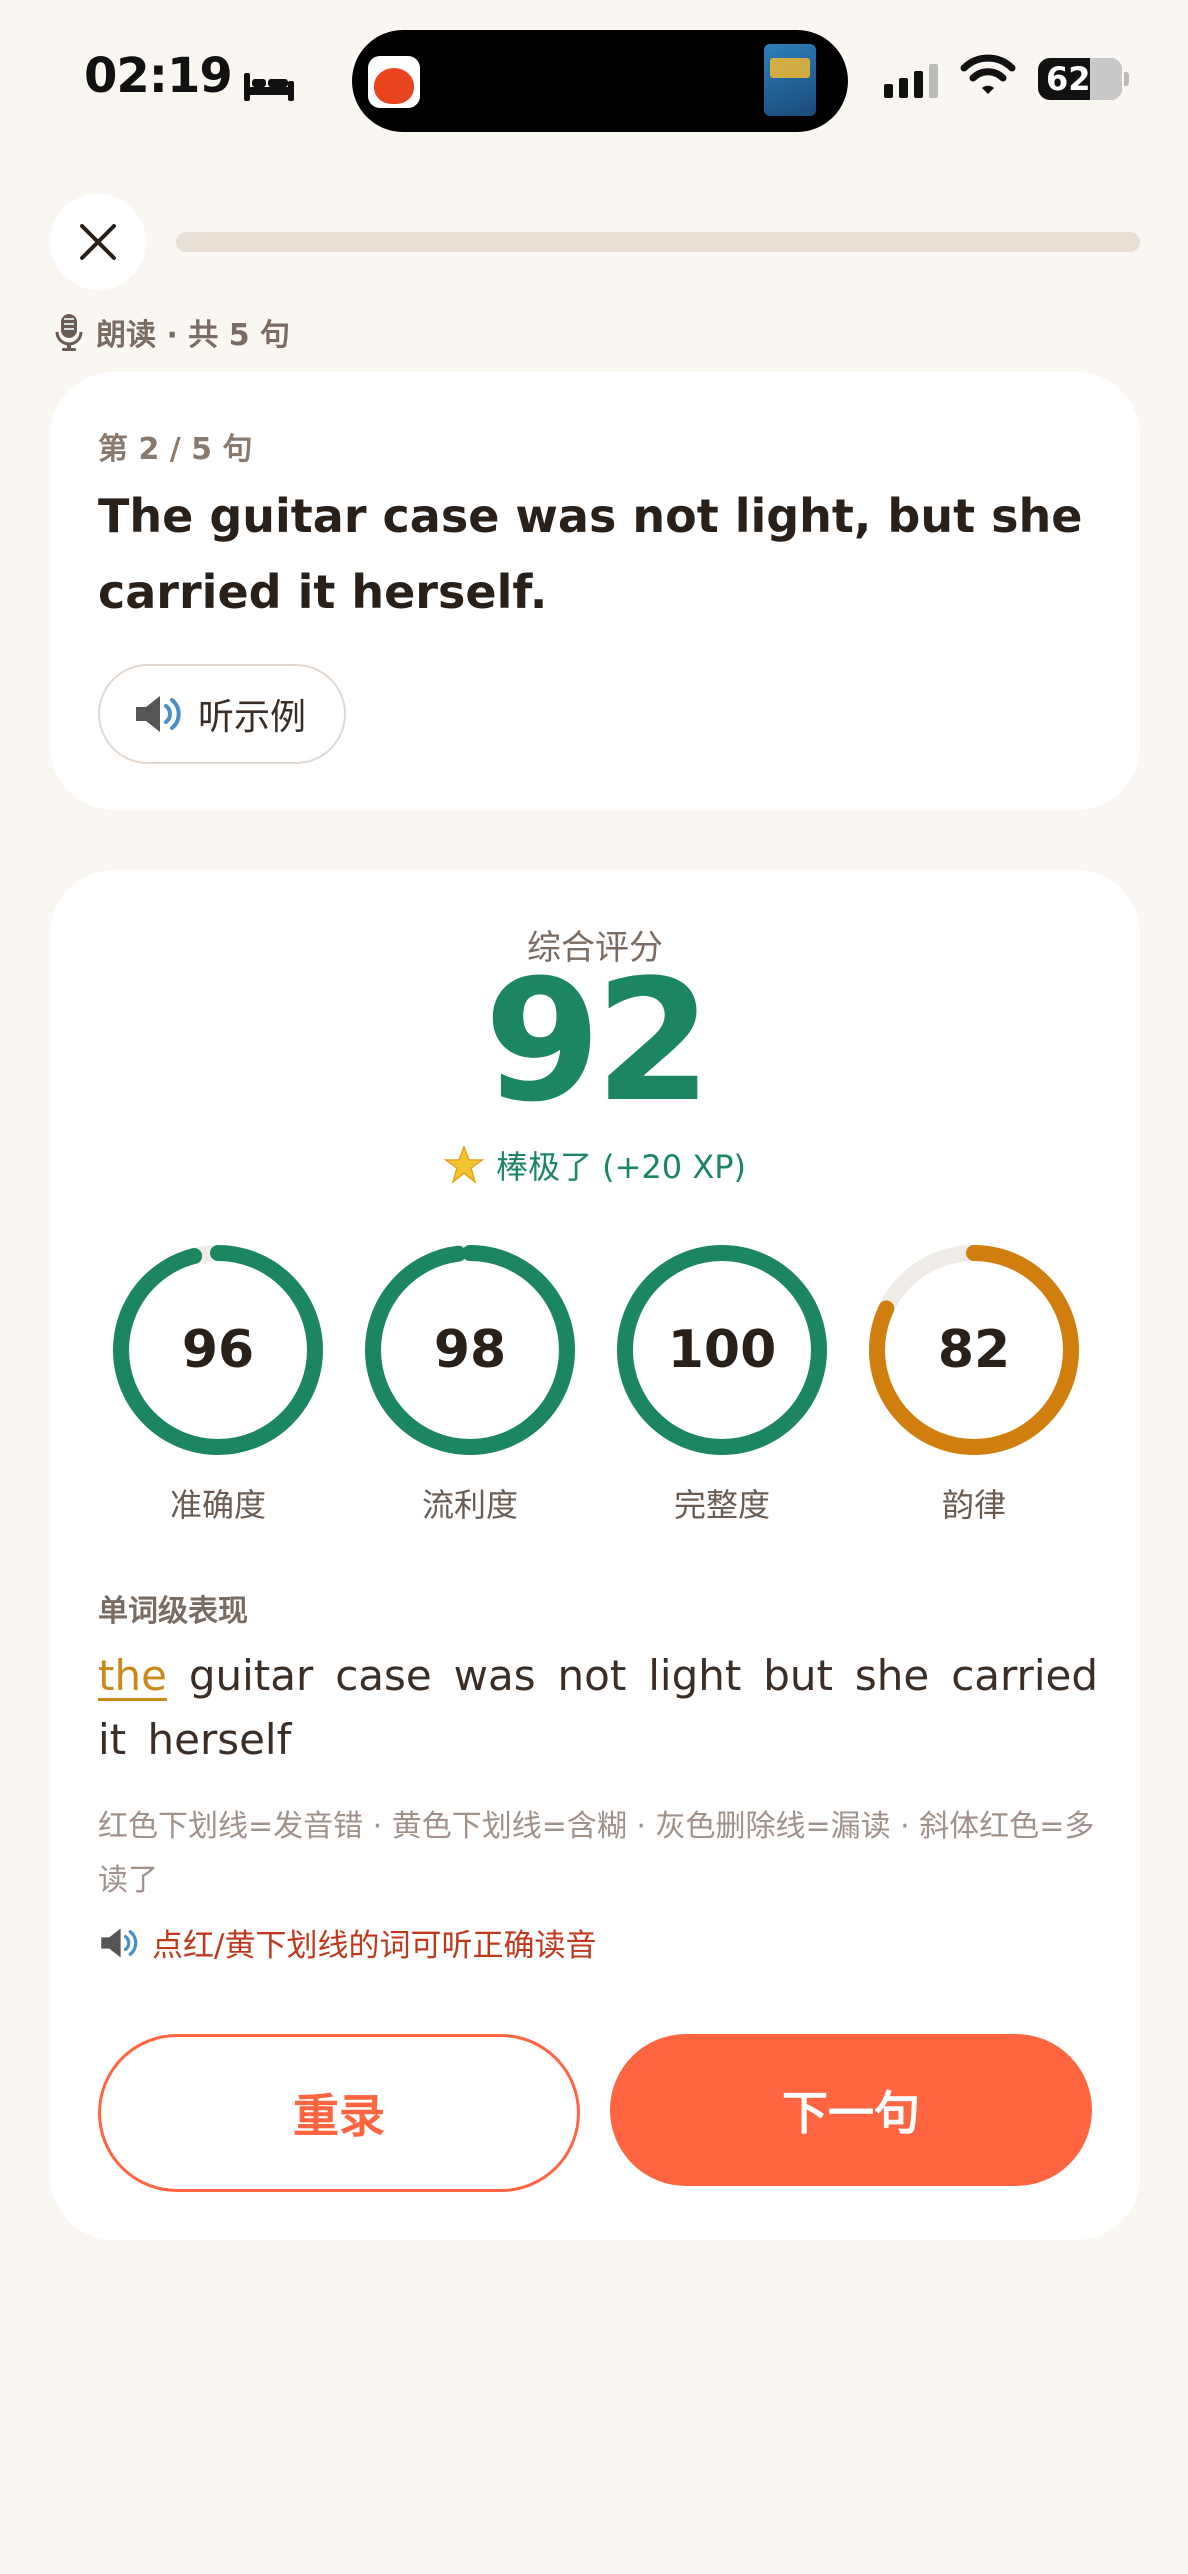  What do you see at coordinates (722, 1350) in the screenshot?
I see `metric-value: 100` at bounding box center [722, 1350].